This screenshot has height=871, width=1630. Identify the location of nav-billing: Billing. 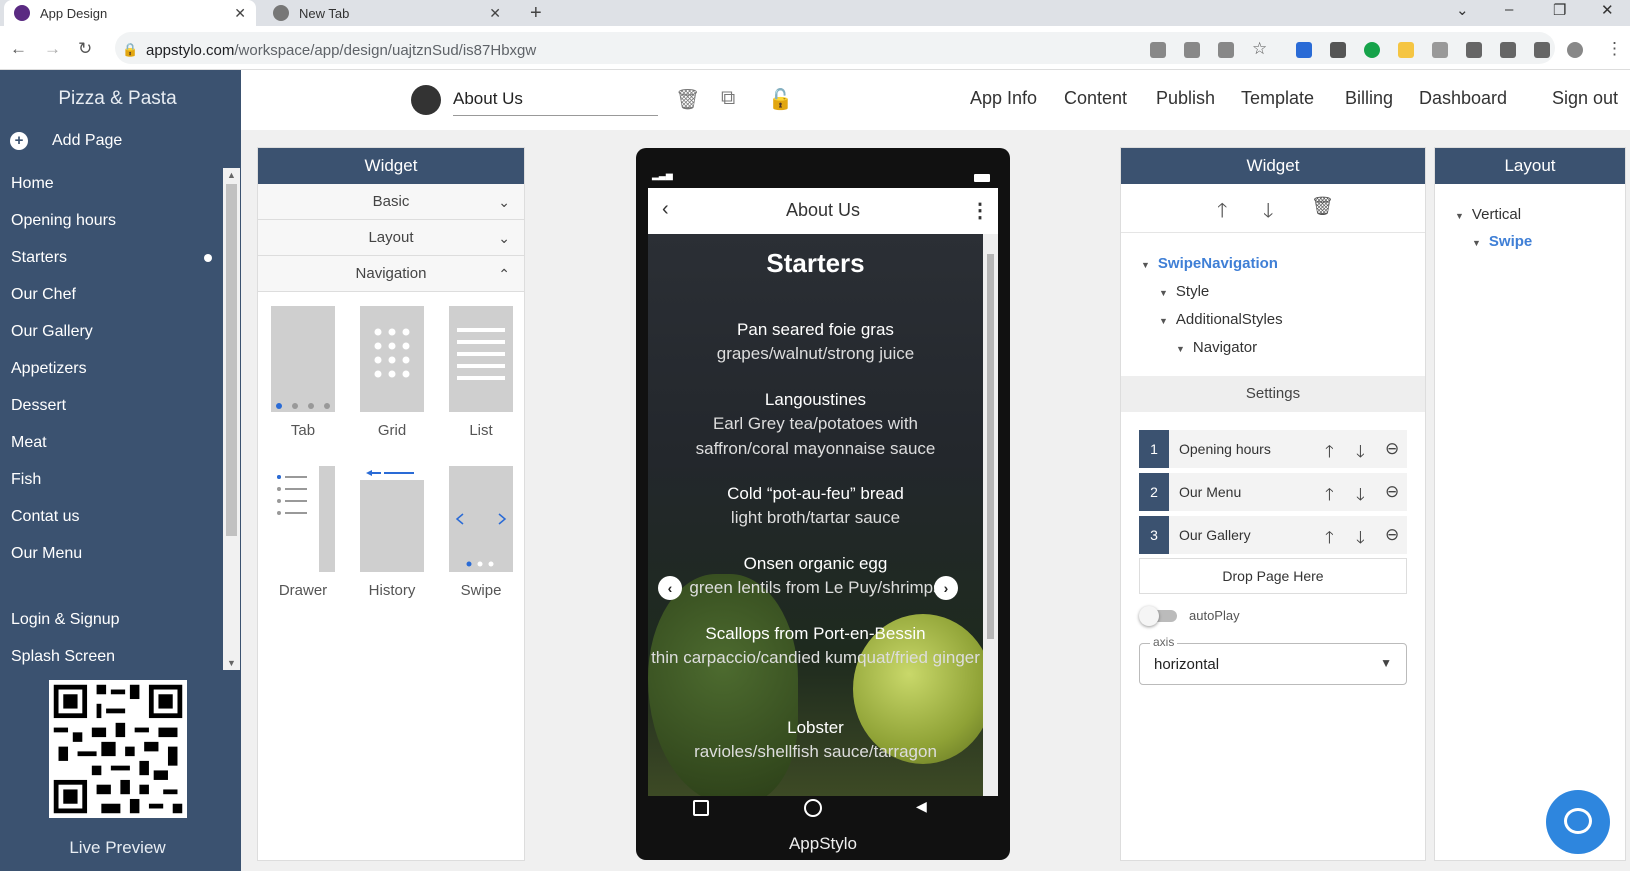
(1369, 98).